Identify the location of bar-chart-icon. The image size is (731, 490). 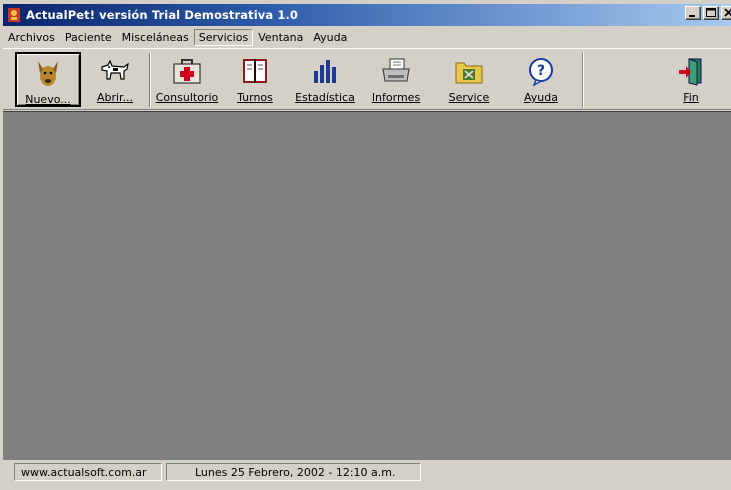
(325, 71).